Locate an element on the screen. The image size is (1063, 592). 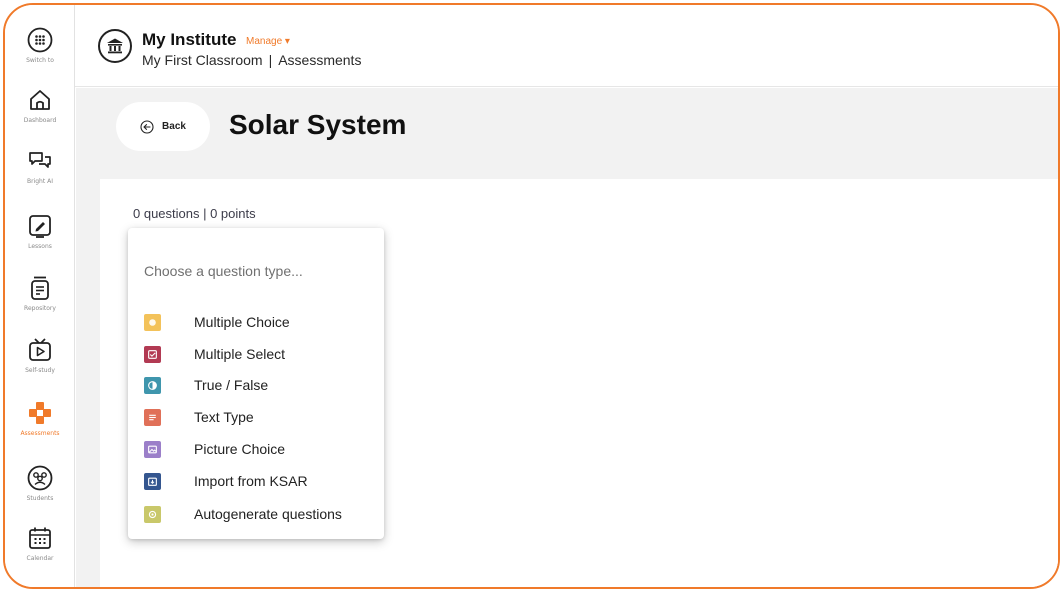
play-tv-icon is located at coordinates (40, 349).